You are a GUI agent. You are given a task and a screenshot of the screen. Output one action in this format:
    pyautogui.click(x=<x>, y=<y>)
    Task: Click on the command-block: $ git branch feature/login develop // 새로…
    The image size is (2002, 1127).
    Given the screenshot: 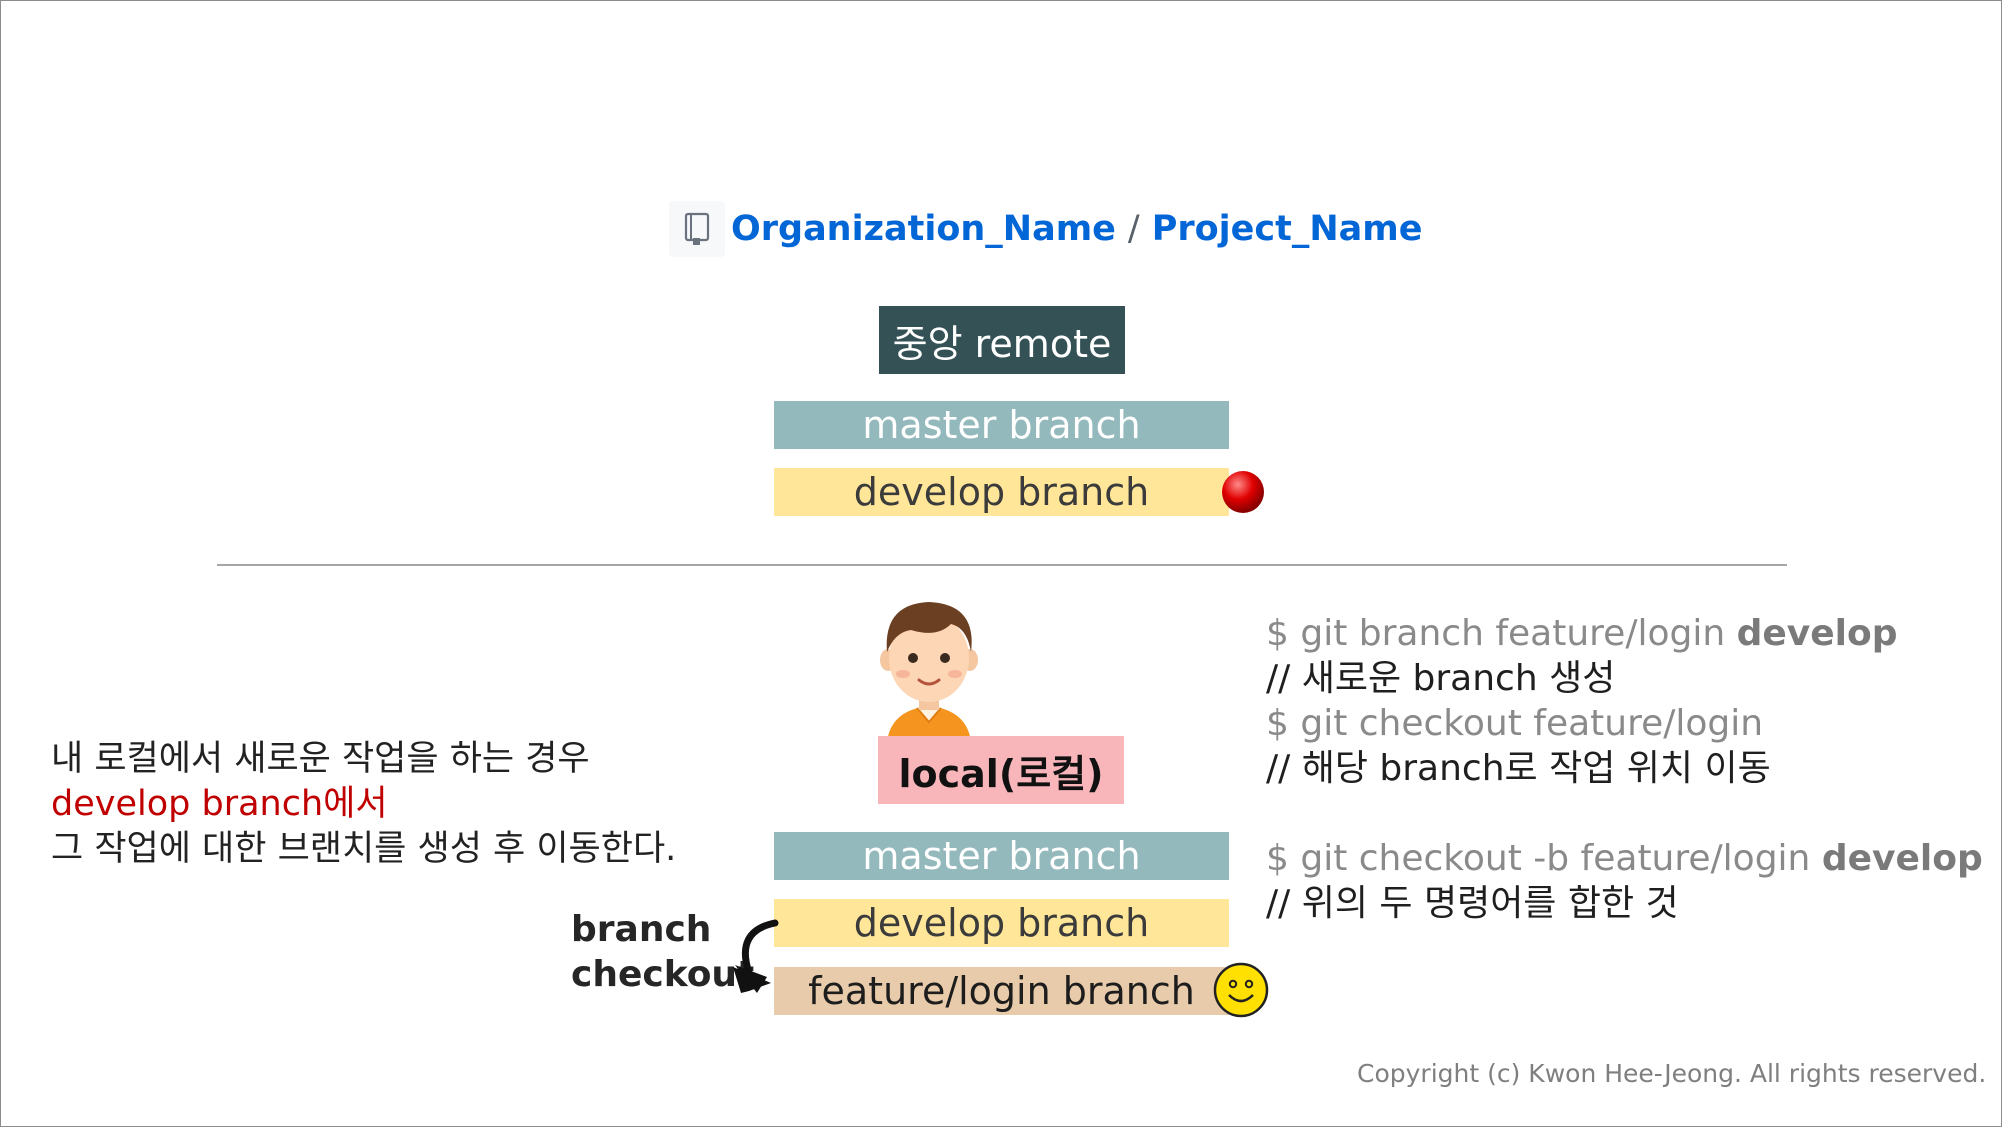 What is the action you would take?
    pyautogui.click(x=1624, y=768)
    